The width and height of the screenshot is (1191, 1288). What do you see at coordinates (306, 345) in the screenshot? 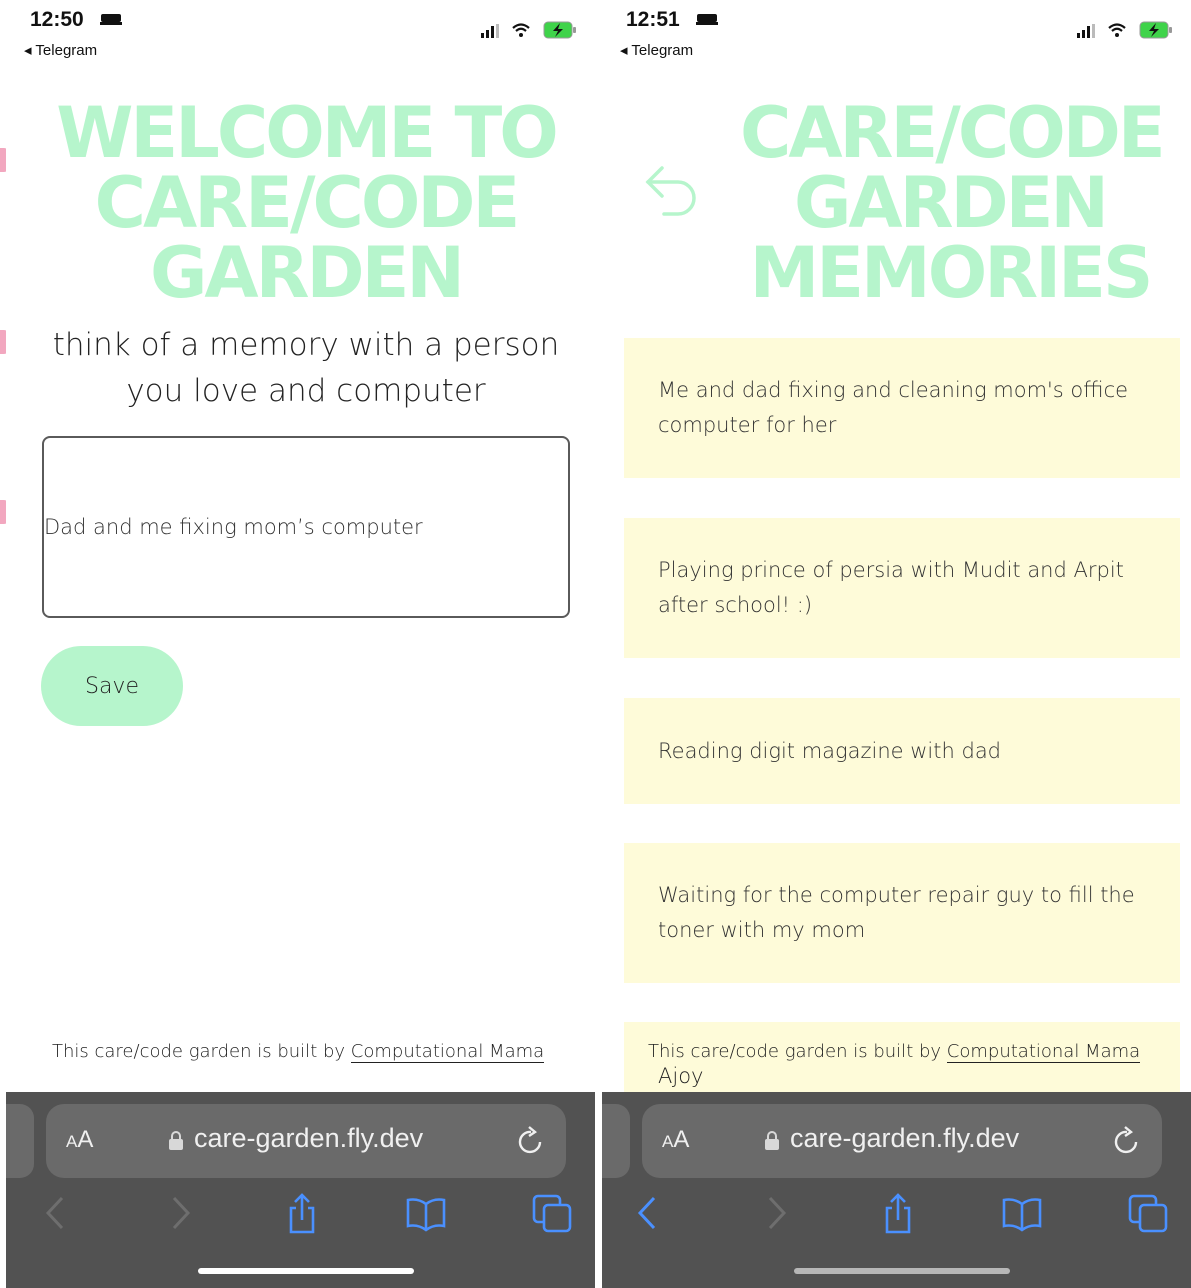
I see `prompt-line: think of a memory with a person` at bounding box center [306, 345].